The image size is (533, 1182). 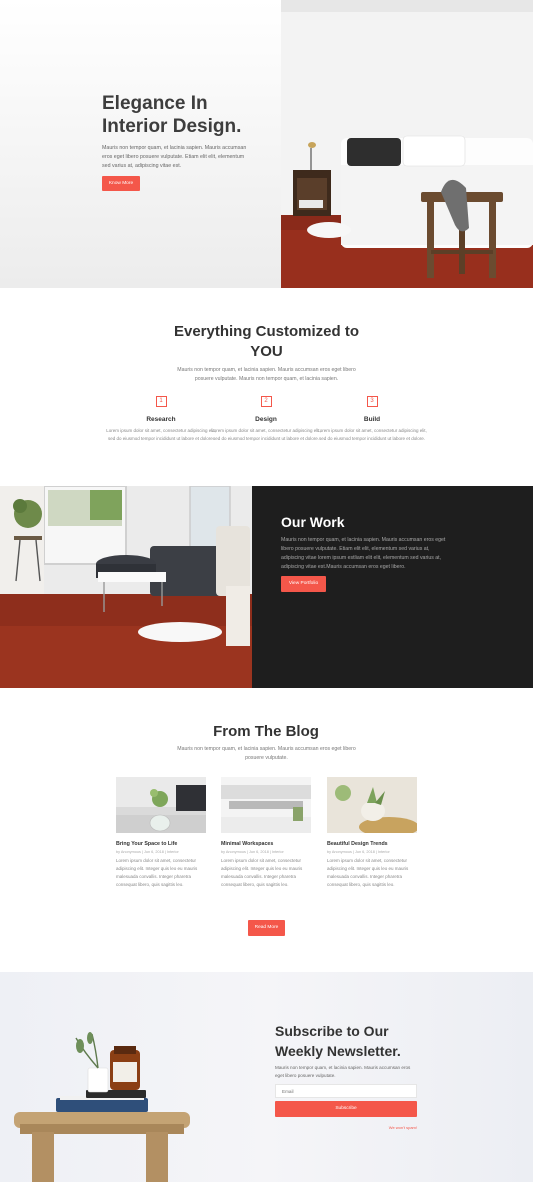 I want to click on email-input, so click(x=346, y=1091).